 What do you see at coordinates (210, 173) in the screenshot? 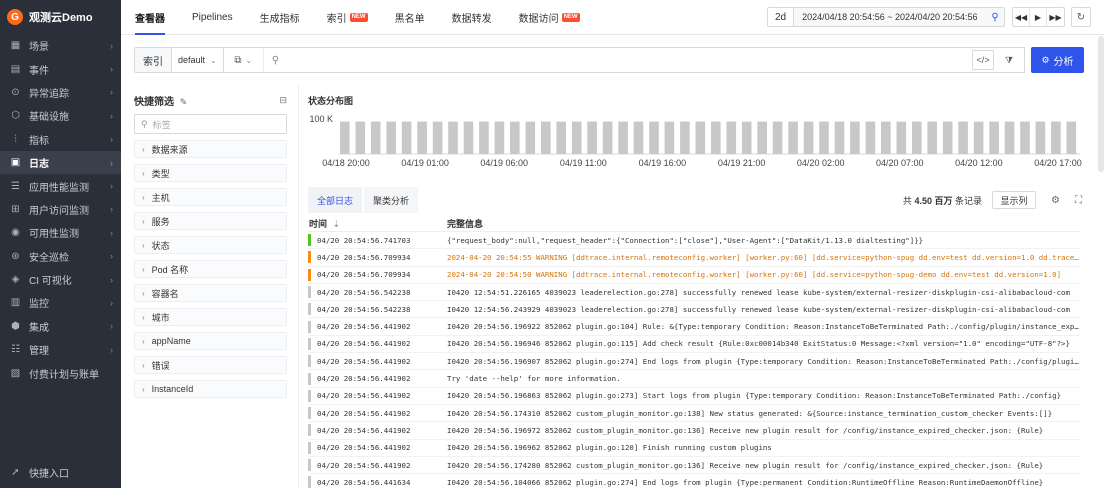
I see `facet-item: › 类型` at bounding box center [210, 173].